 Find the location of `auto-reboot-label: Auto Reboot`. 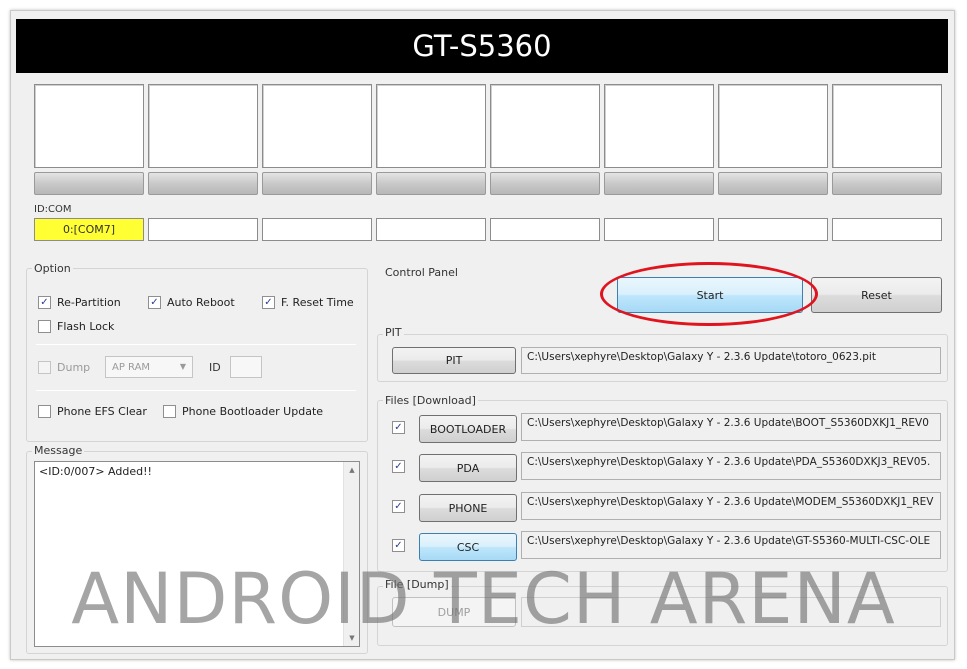

auto-reboot-label: Auto Reboot is located at coordinates (201, 302).